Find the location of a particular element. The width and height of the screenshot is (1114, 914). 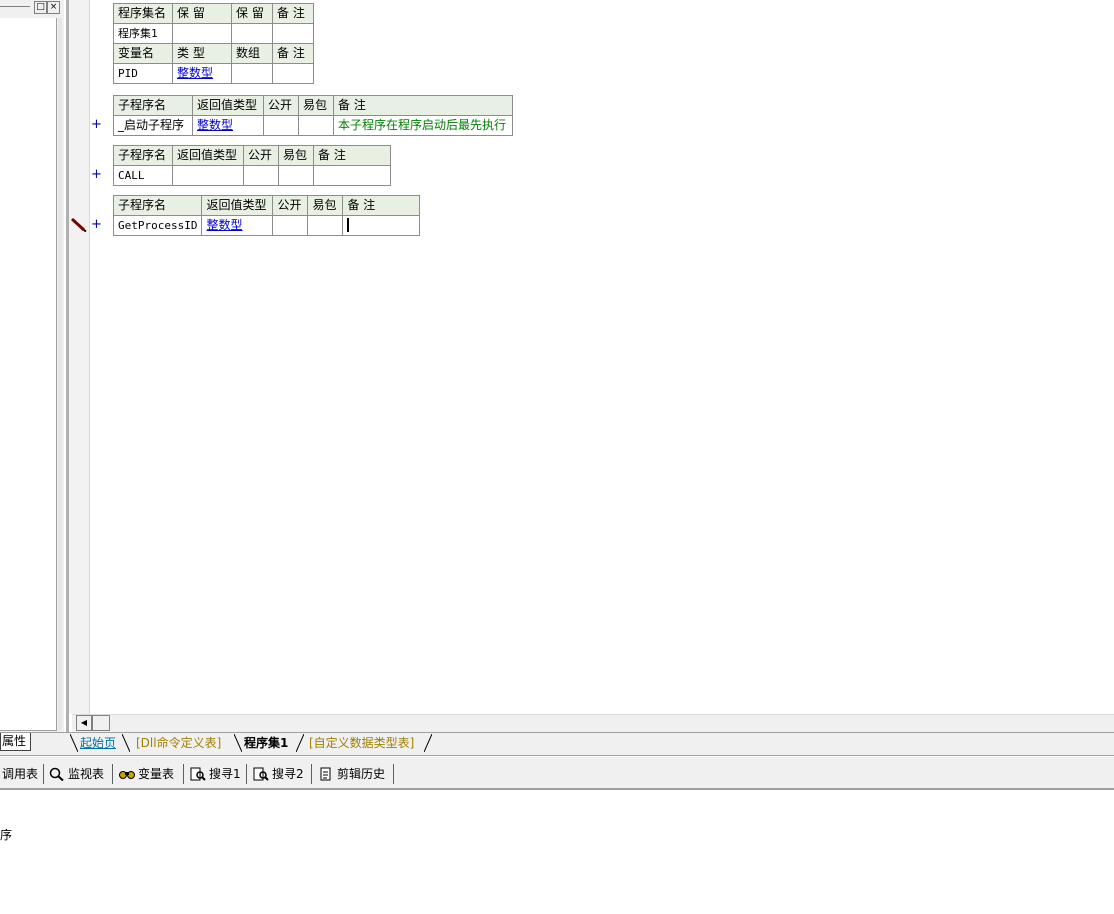

table-row: GetProcessID 整数型 is located at coordinates (266, 225).